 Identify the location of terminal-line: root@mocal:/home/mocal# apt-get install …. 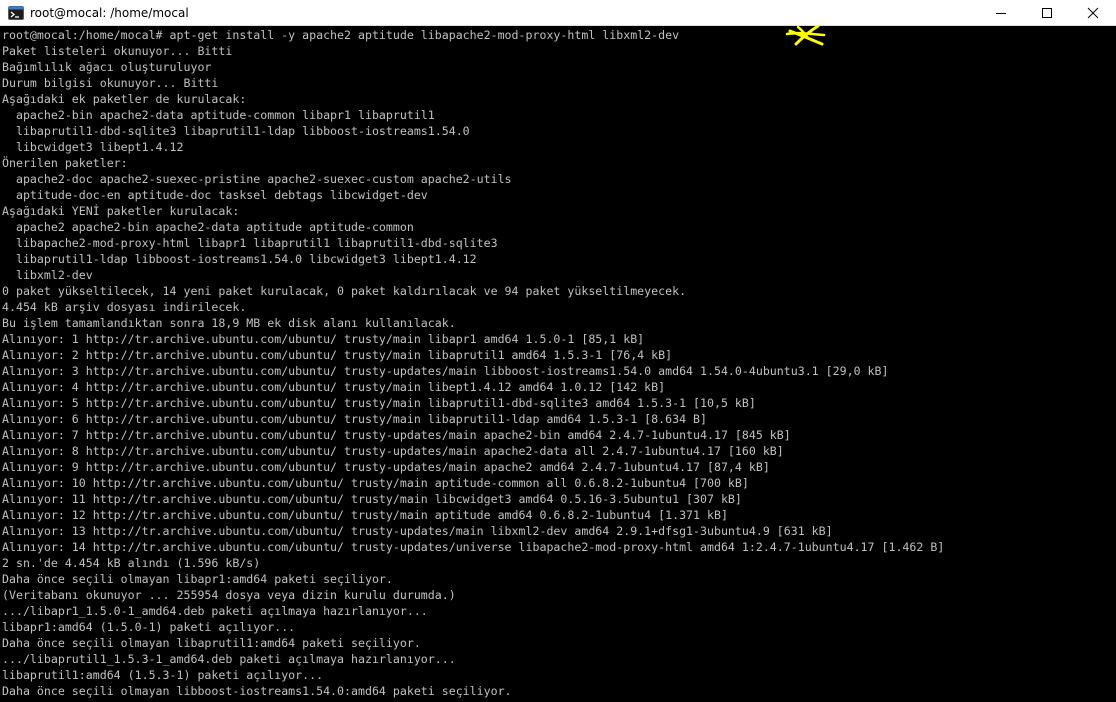
(341, 35).